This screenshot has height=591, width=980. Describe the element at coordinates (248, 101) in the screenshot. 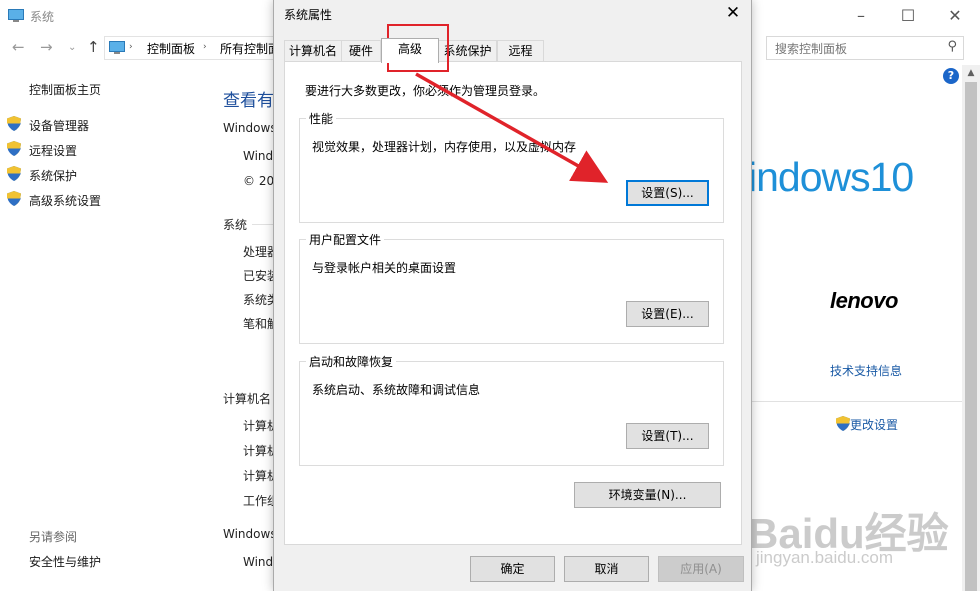

I see `page-heading: 查看有` at that location.